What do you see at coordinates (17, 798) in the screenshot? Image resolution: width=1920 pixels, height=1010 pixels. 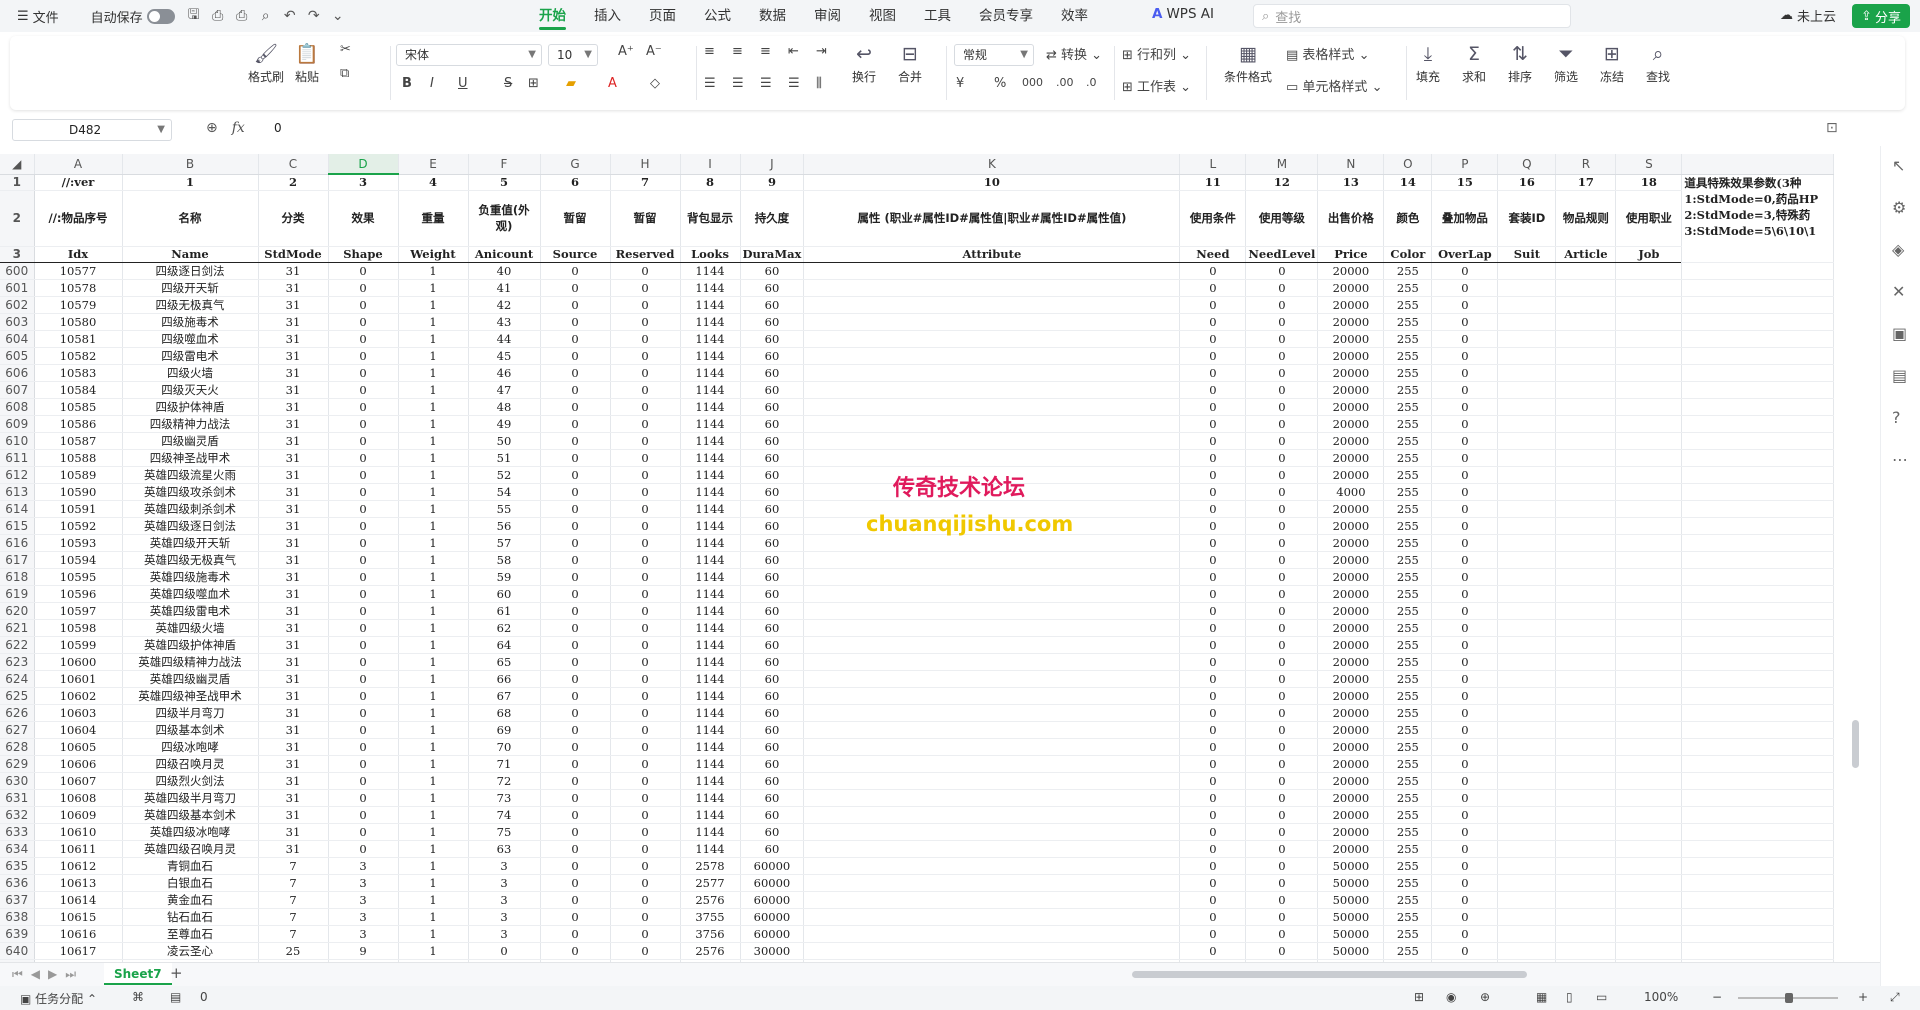 I see `row-header: 631` at bounding box center [17, 798].